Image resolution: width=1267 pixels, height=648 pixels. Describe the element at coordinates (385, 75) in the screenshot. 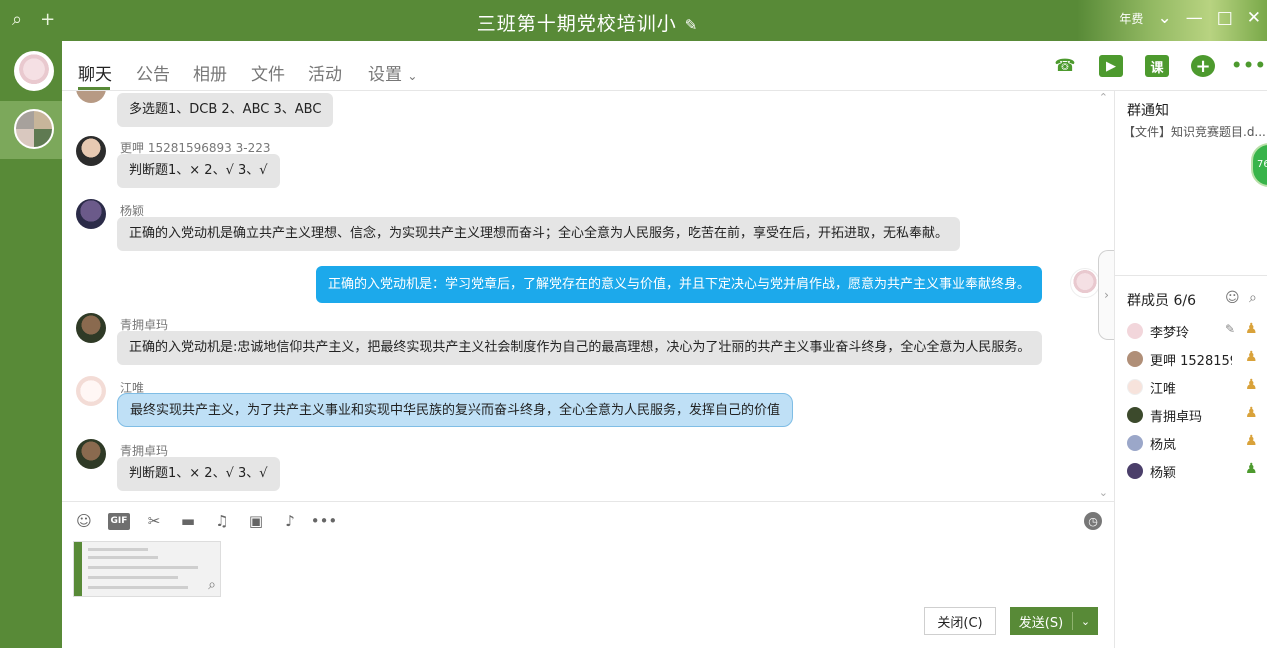

I see `tab-settings-label: 设置` at that location.